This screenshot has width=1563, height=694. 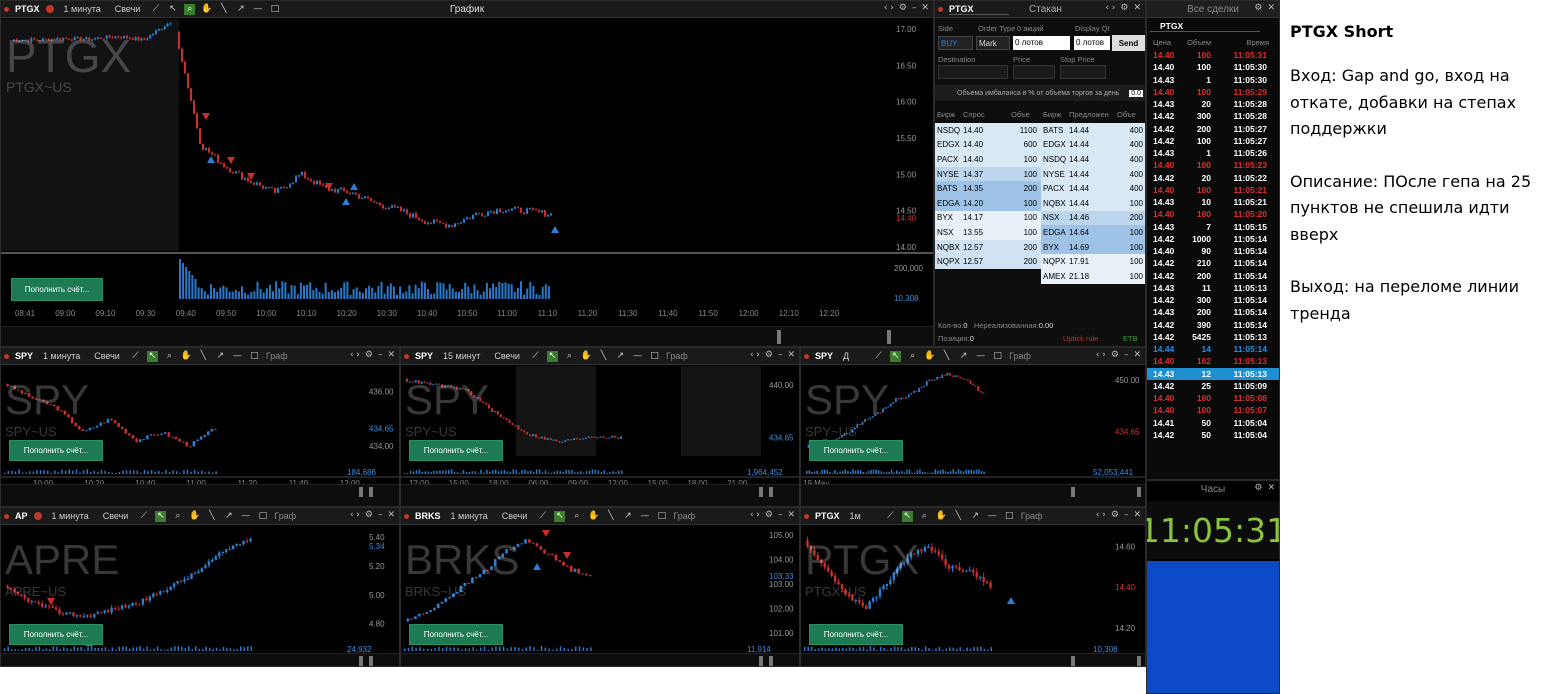 I want to click on trade-row: 14.42 5425 11:05:13, so click(x=1213, y=337).